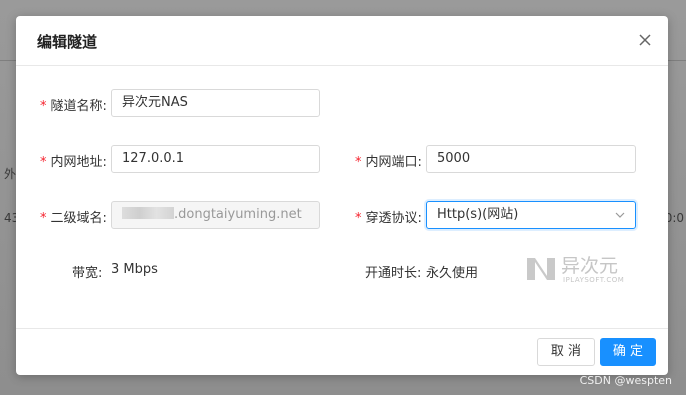 This screenshot has height=395, width=686. I want to click on protocol-value: Http(s)(网站), so click(478, 214).